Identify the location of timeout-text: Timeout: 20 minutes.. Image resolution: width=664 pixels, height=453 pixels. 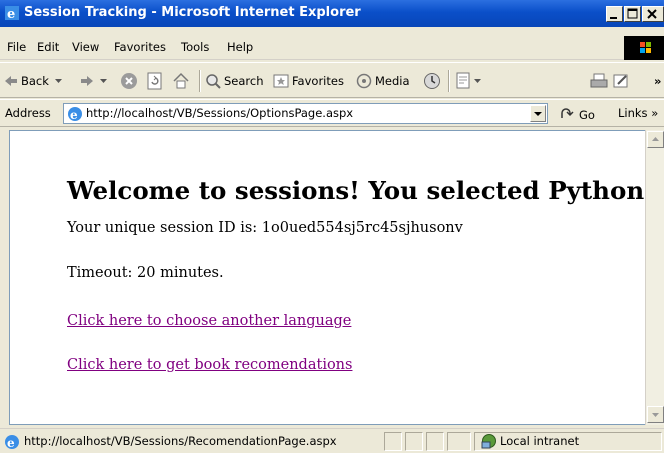
(145, 273).